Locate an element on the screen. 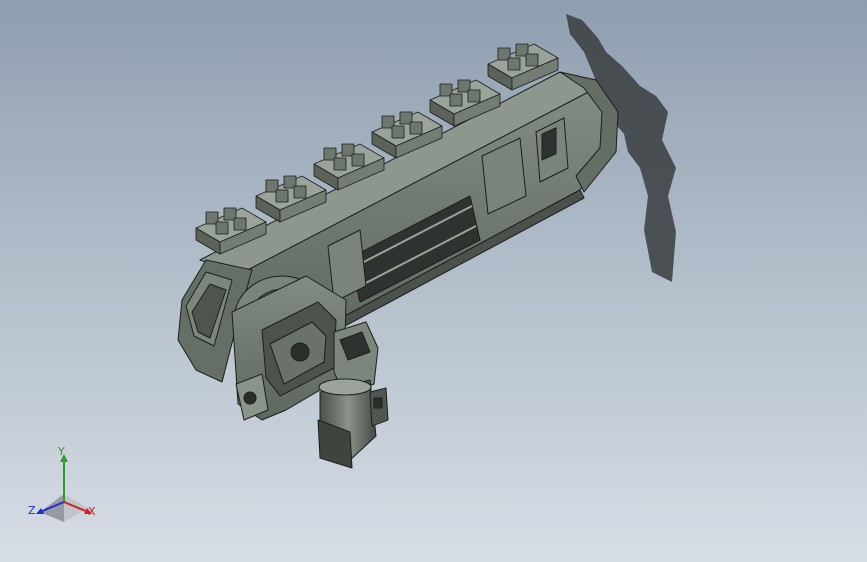 The width and height of the screenshot is (867, 562). triad-y-label: Y is located at coordinates (61, 451).